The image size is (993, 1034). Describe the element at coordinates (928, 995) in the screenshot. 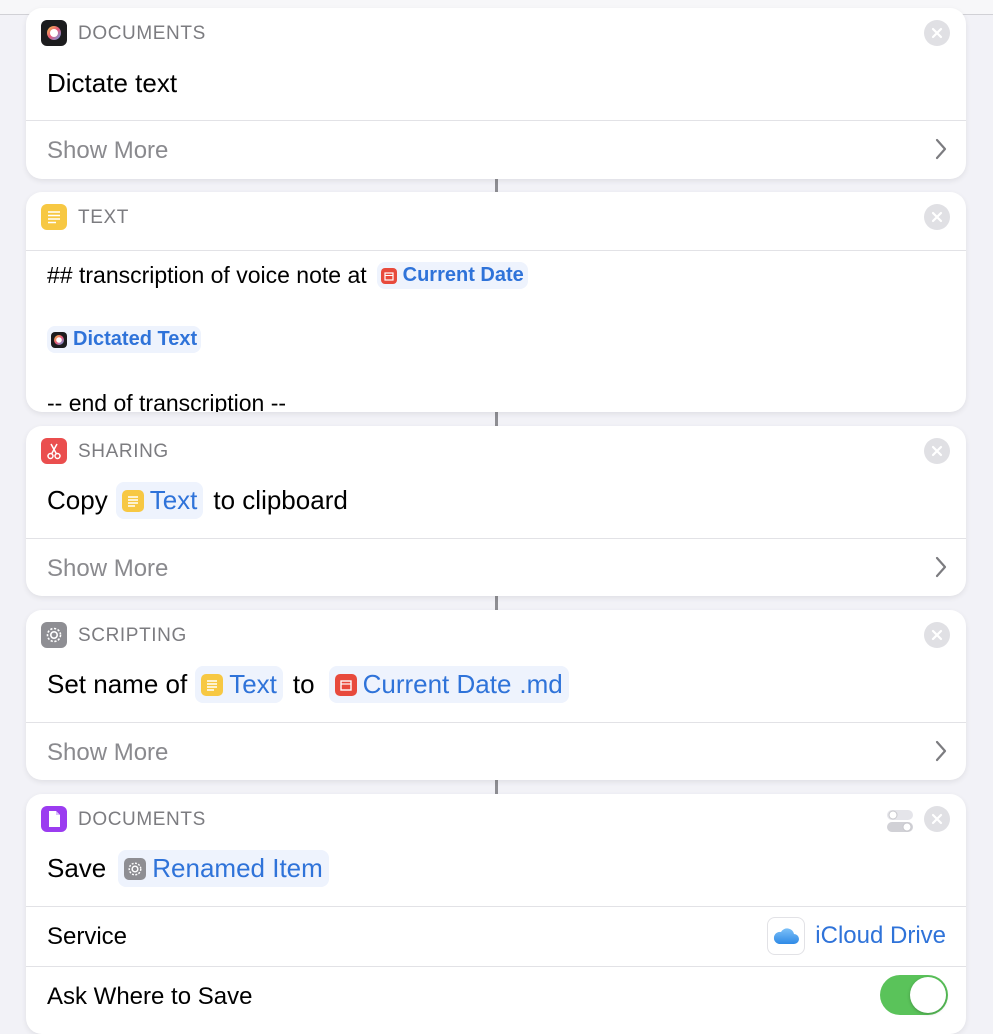

I see `toggle-knob` at that location.